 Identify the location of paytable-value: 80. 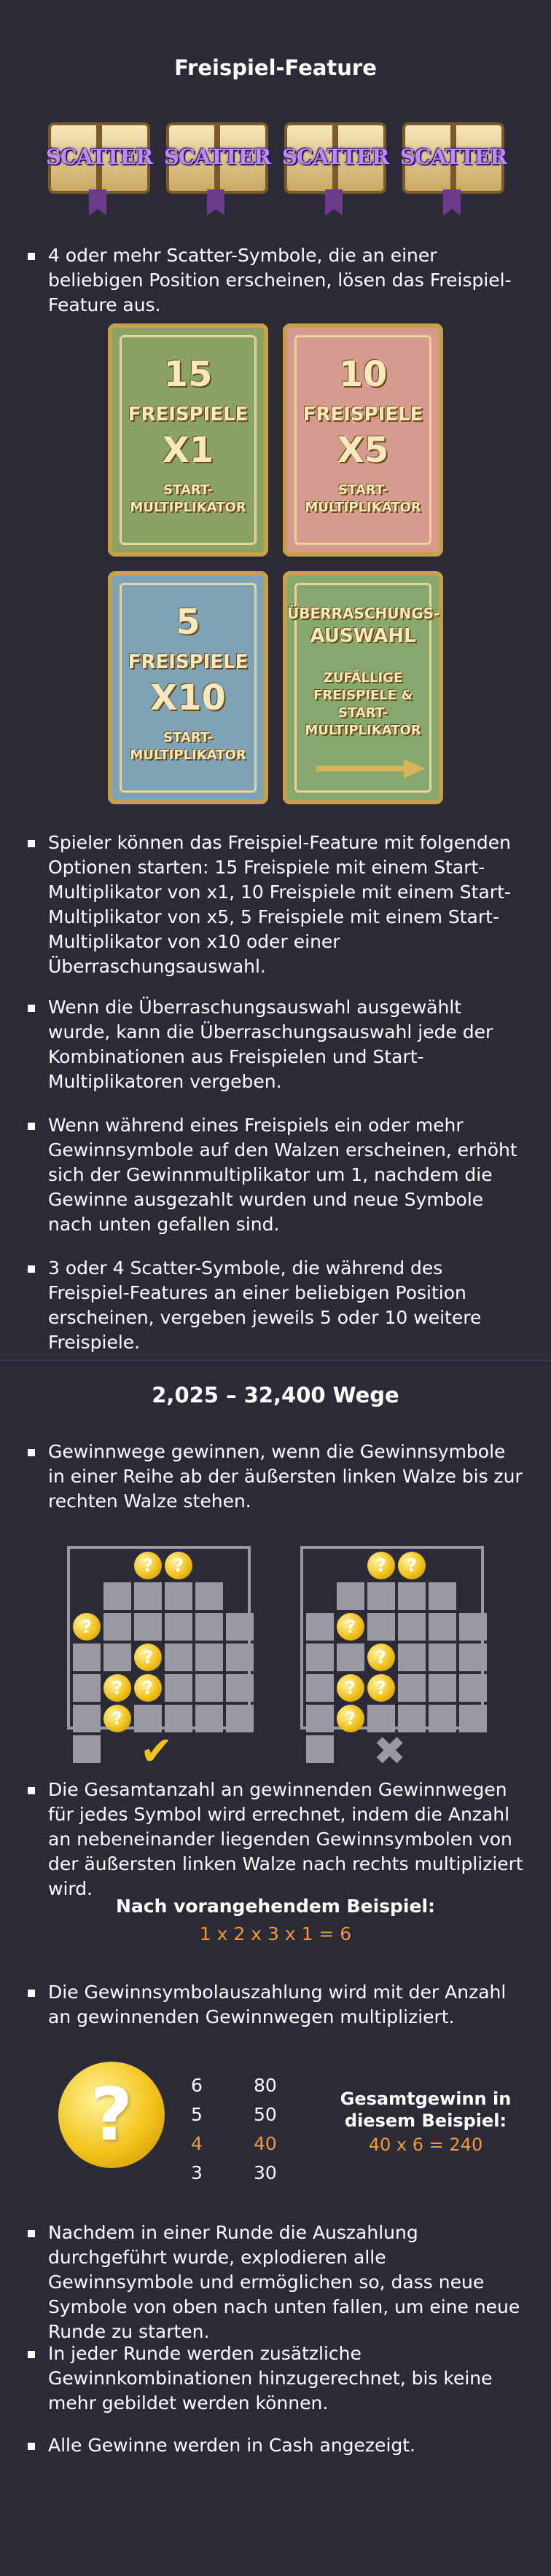
(265, 2085).